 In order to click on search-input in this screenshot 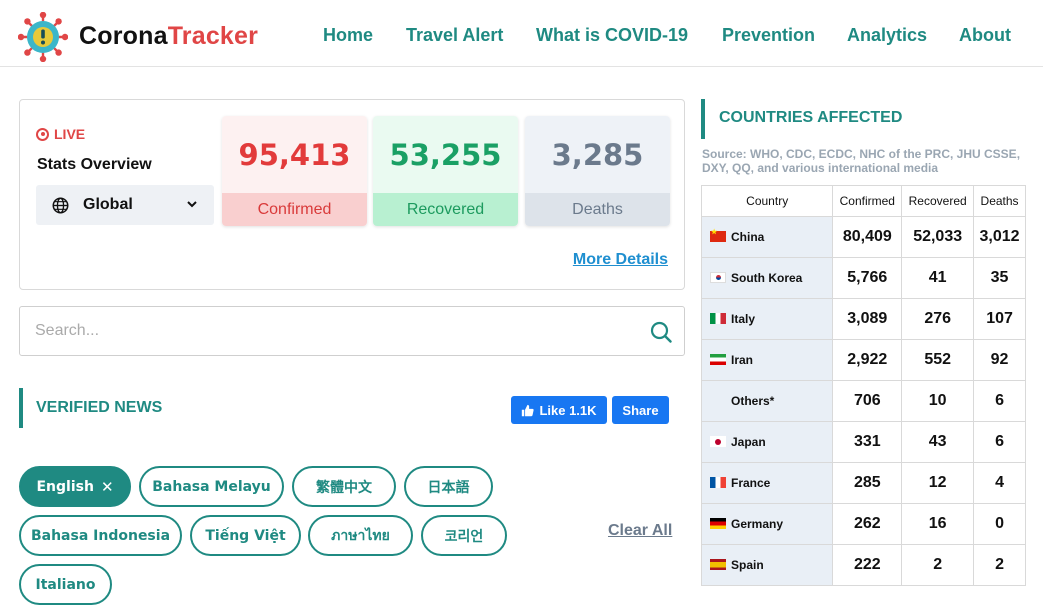, I will do `click(335, 331)`.